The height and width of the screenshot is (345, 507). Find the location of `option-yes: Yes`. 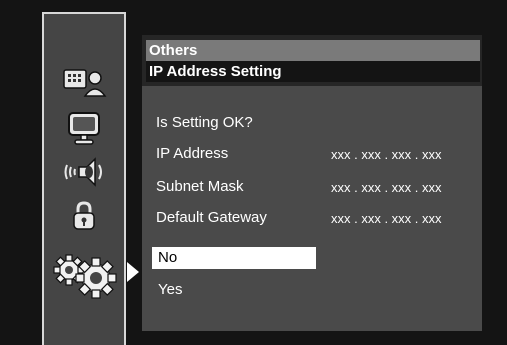

option-yes: Yes is located at coordinates (170, 290).